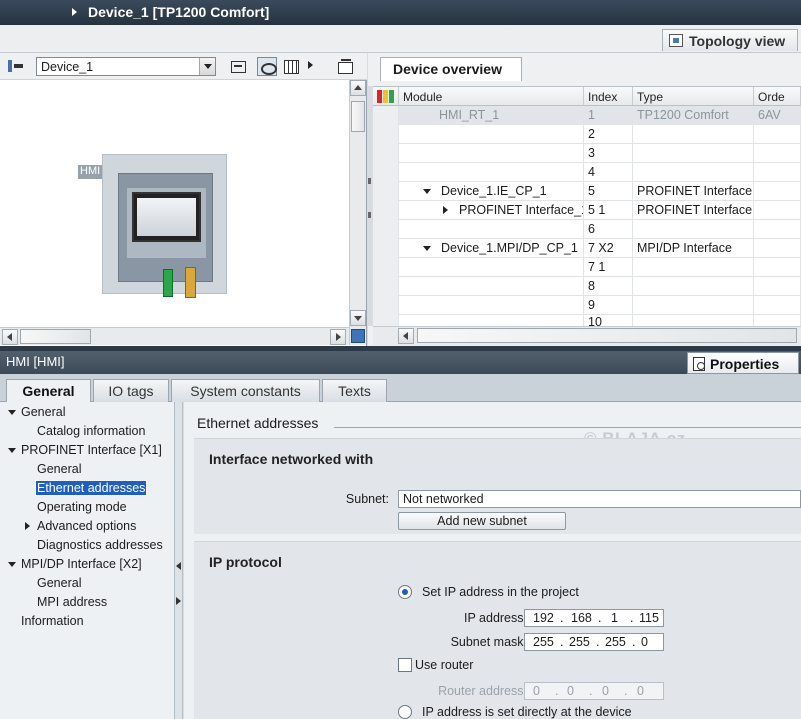  I want to click on tab-topology-view: Topology view, so click(730, 40).